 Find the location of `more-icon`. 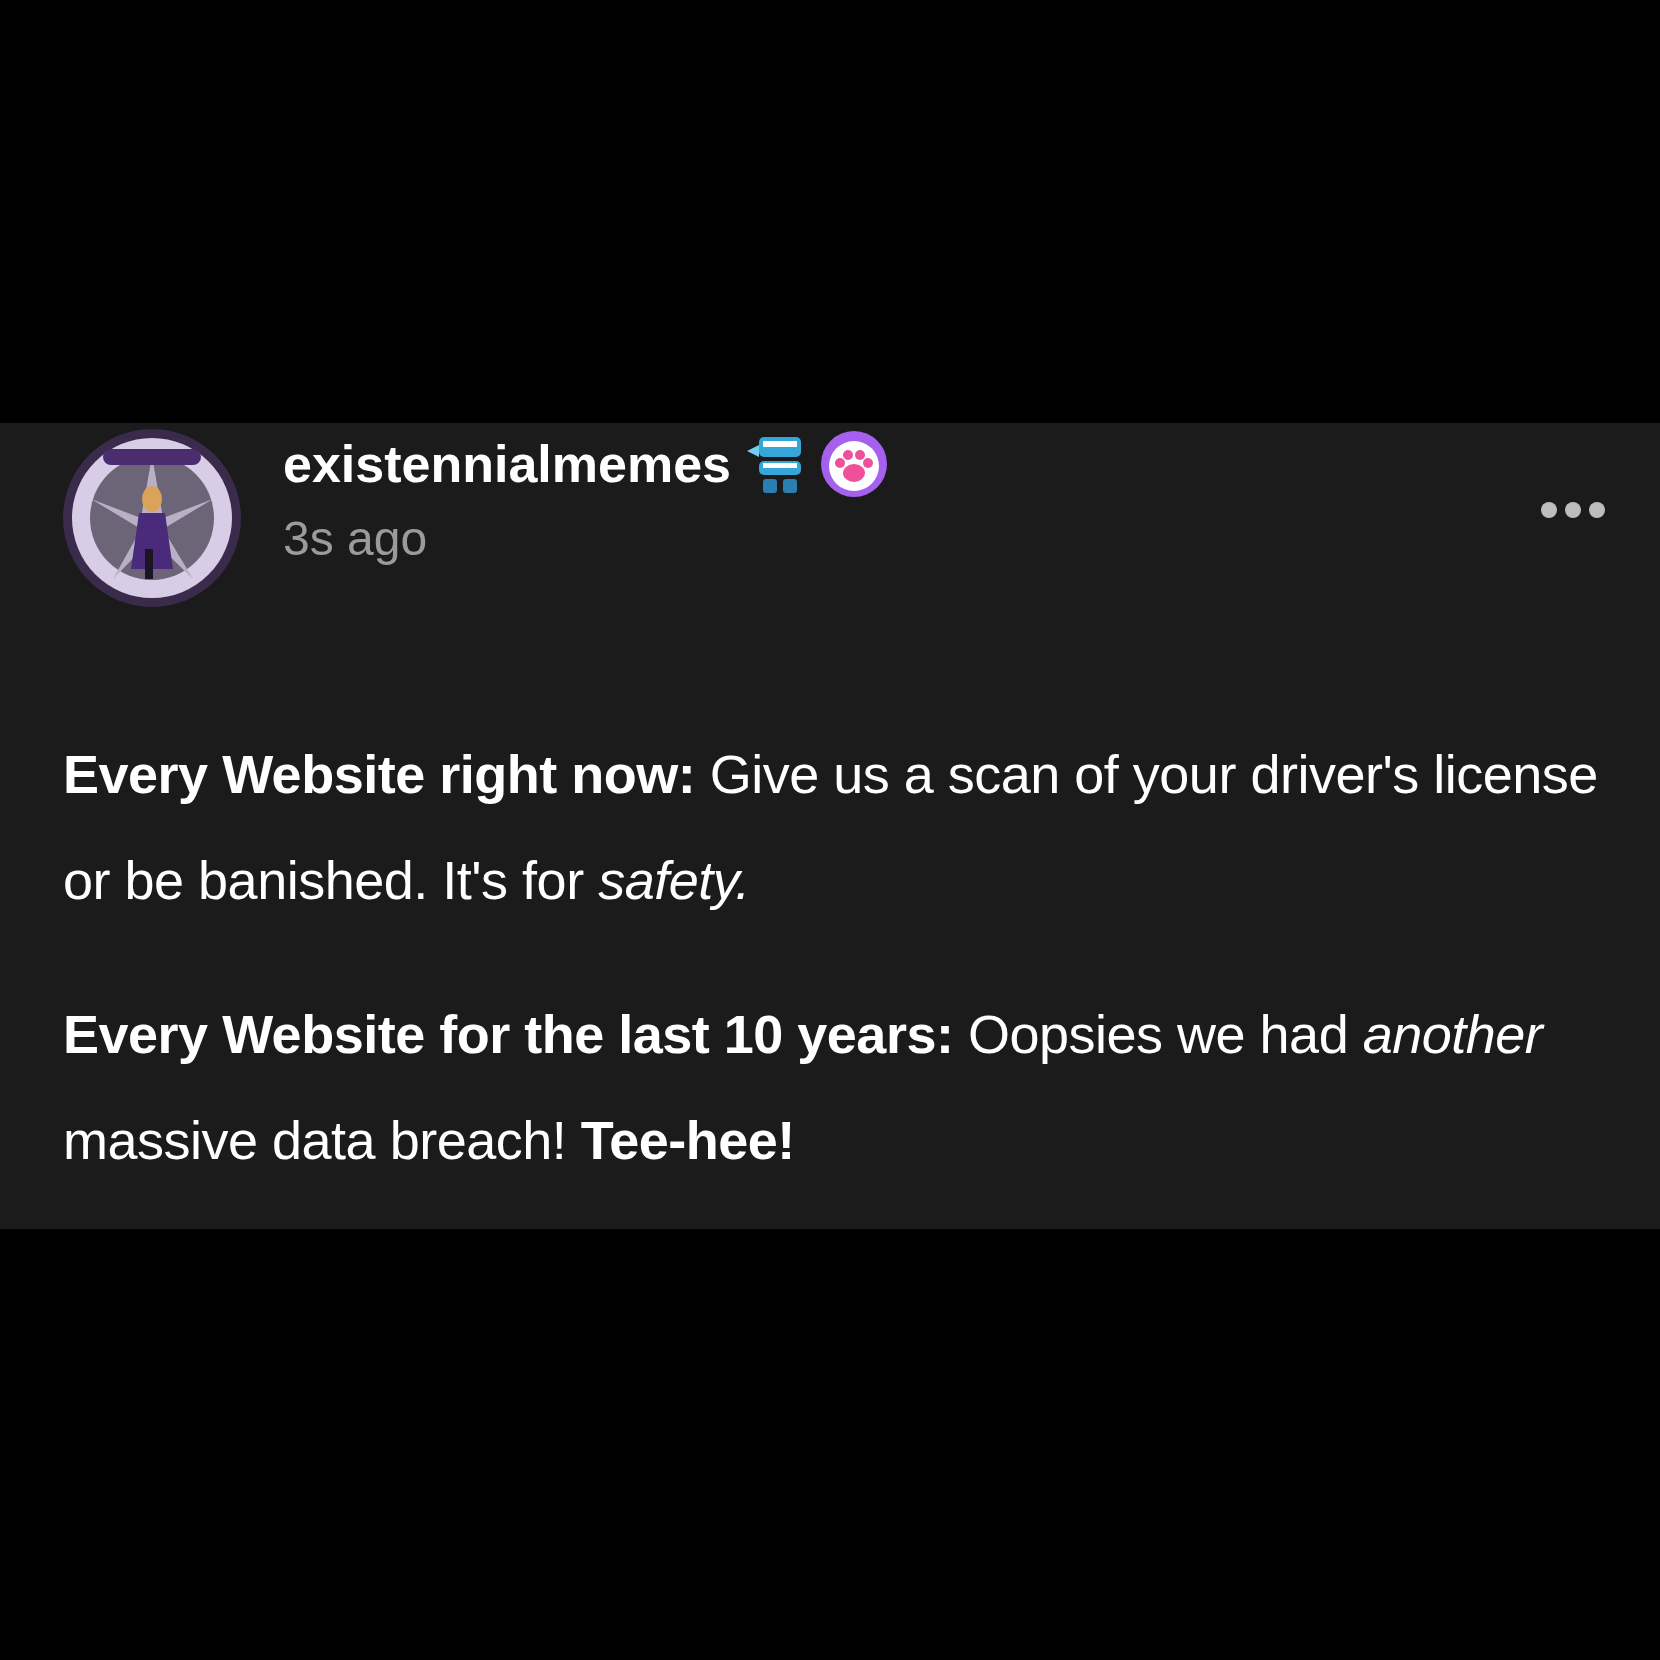

more-icon is located at coordinates (1573, 510).